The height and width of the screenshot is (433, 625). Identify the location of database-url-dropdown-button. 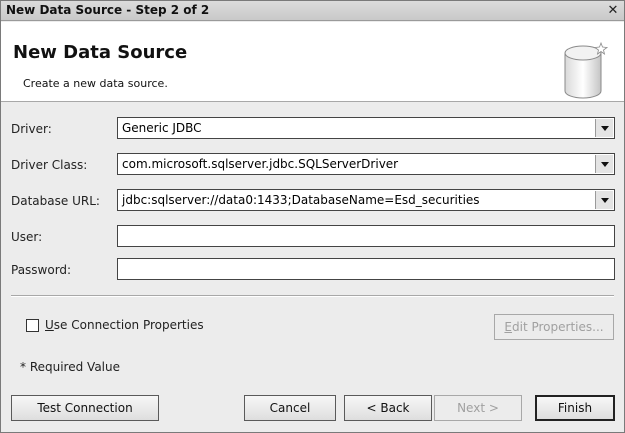
(604, 200).